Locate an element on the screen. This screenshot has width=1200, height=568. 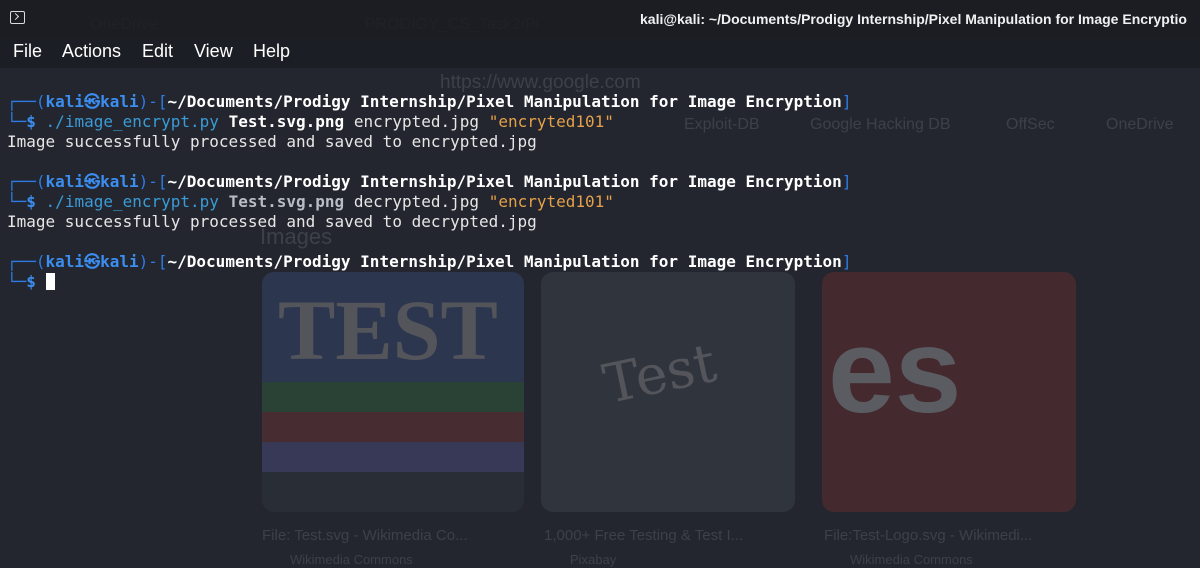
bg-result-source-3: Wikimedia Commons is located at coordinates (911, 559).